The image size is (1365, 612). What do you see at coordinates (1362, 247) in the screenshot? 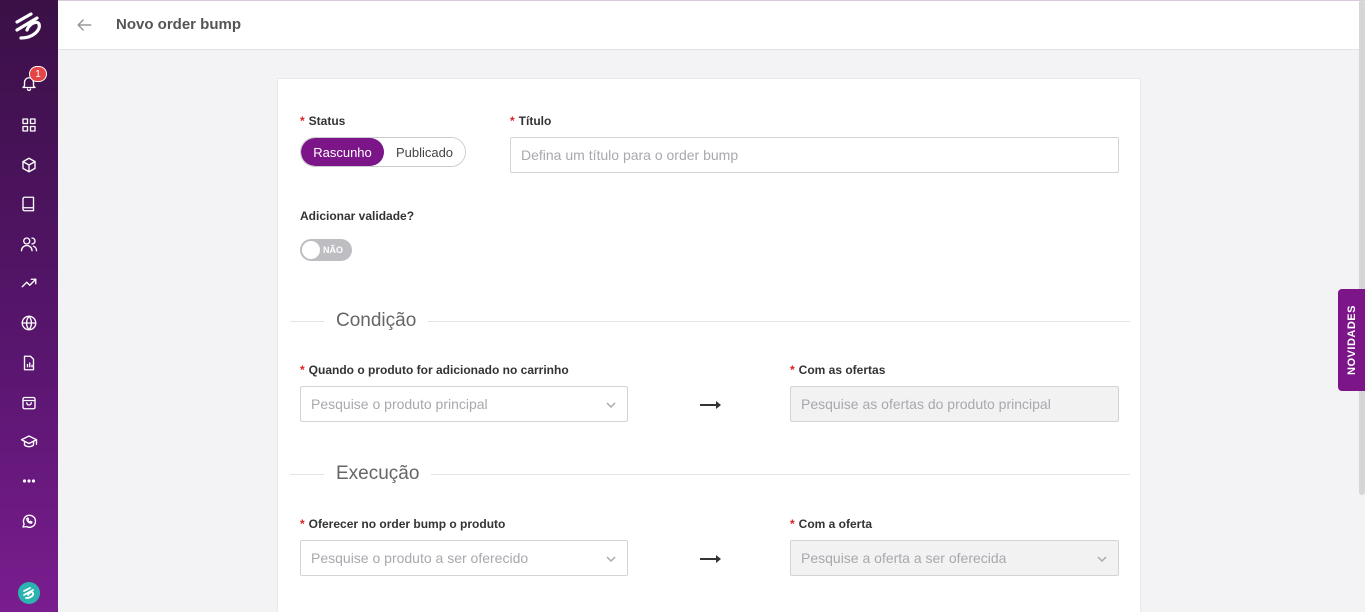
I see `page-scrollbar` at bounding box center [1362, 247].